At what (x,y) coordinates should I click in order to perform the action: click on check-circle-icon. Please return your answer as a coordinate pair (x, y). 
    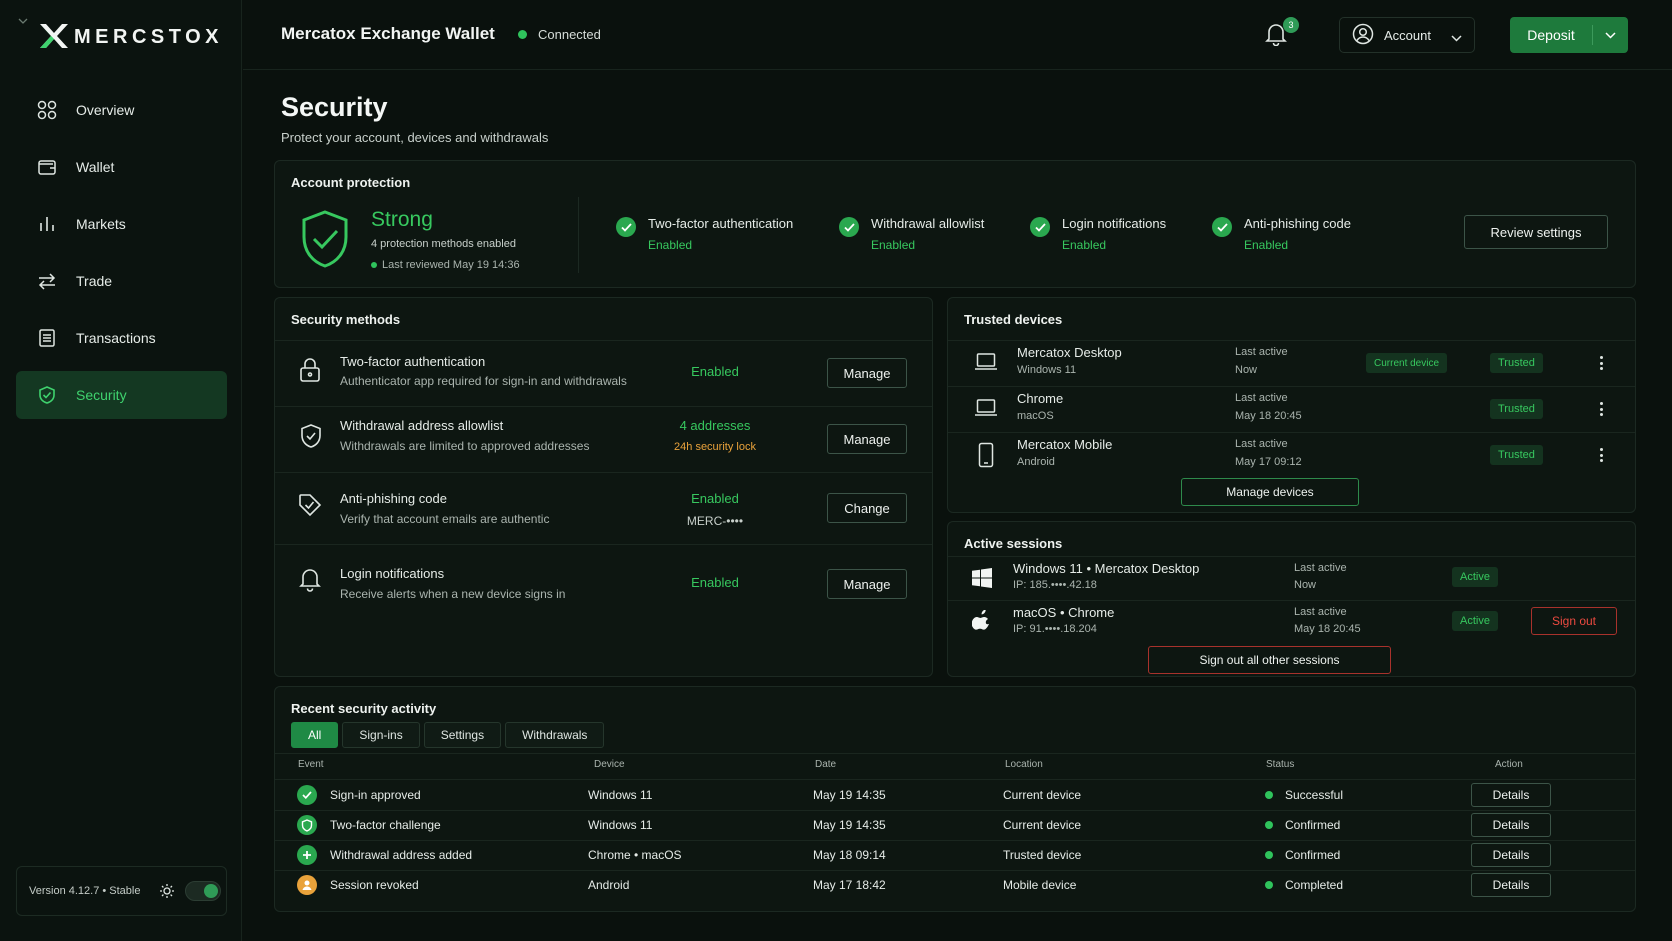
    Looking at the image, I should click on (307, 795).